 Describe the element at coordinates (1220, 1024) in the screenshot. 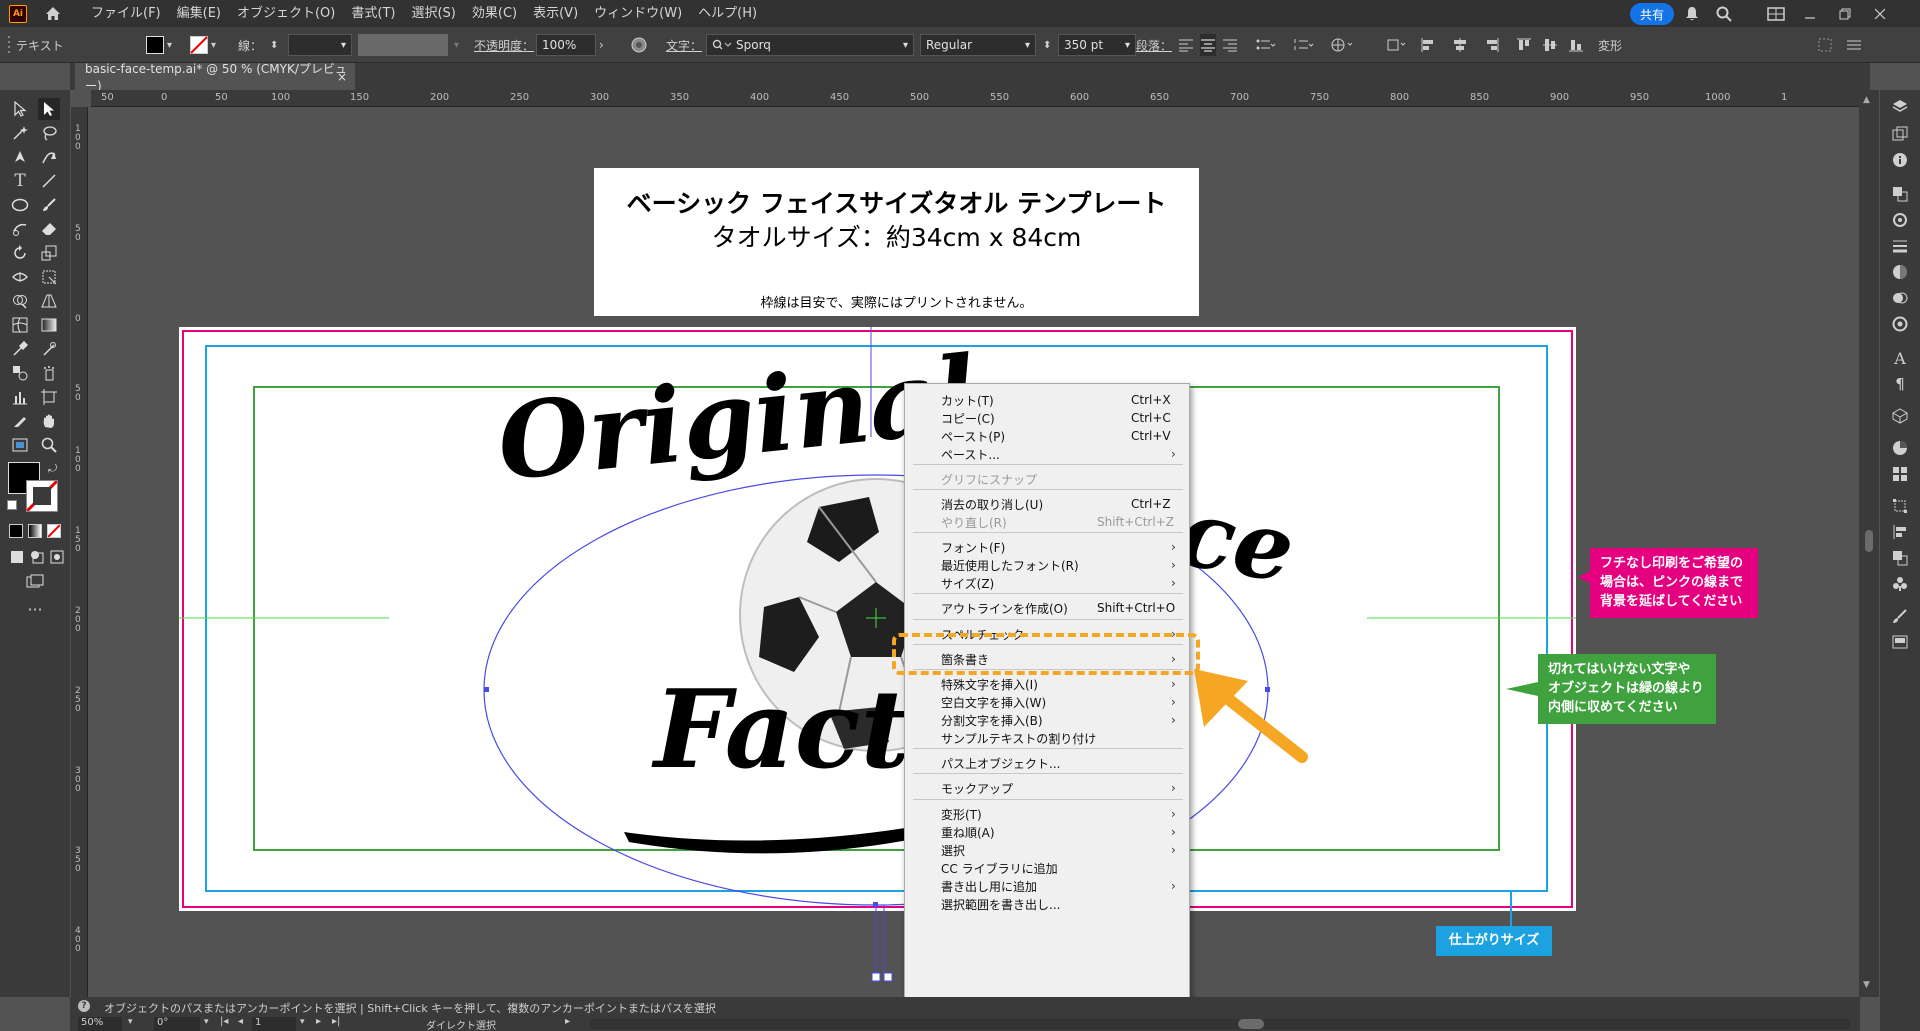

I see `horizontal-scrollbar` at that location.